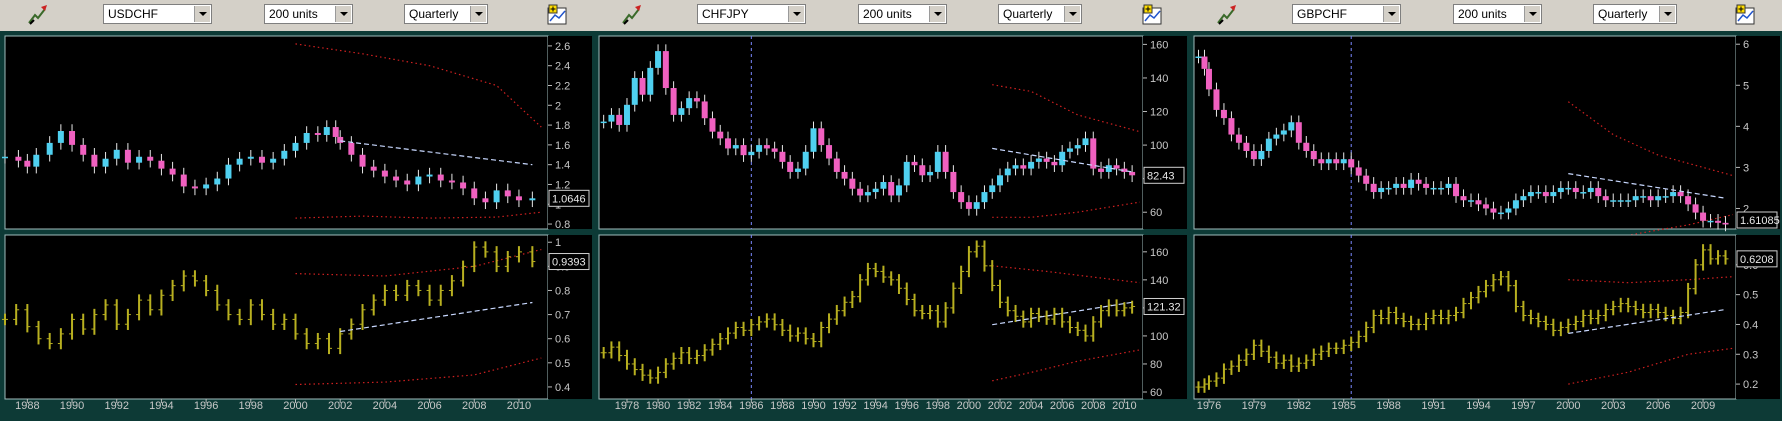  What do you see at coordinates (558, 243) in the screenshot?
I see `y-tick-label: 1` at bounding box center [558, 243].